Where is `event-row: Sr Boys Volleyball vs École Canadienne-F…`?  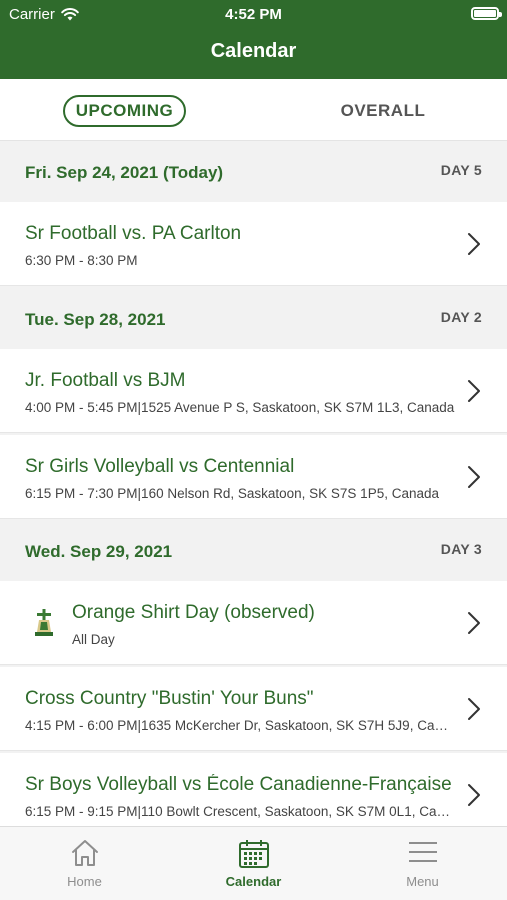
event-row: Sr Boys Volleyball vs École Canadienne-F… is located at coordinates (253, 795).